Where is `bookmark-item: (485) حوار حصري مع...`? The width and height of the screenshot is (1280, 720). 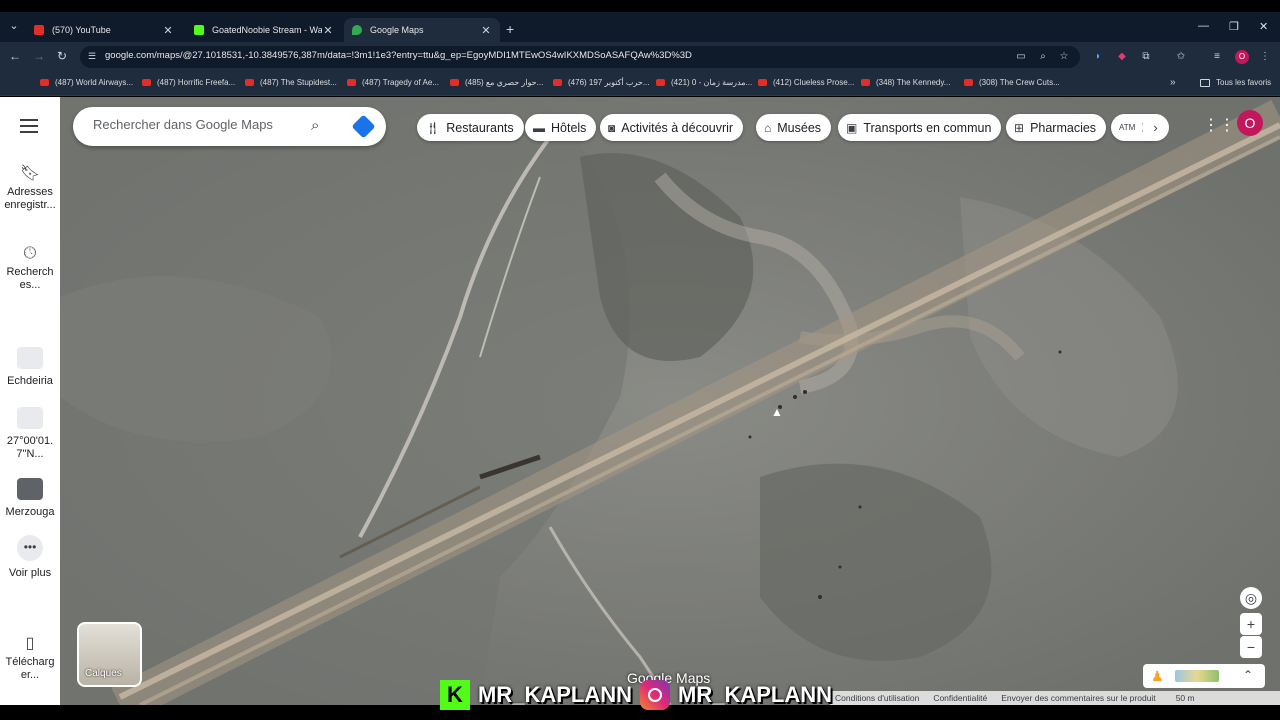
bookmark-item: (485) حوار حصري مع... is located at coordinates (496, 82).